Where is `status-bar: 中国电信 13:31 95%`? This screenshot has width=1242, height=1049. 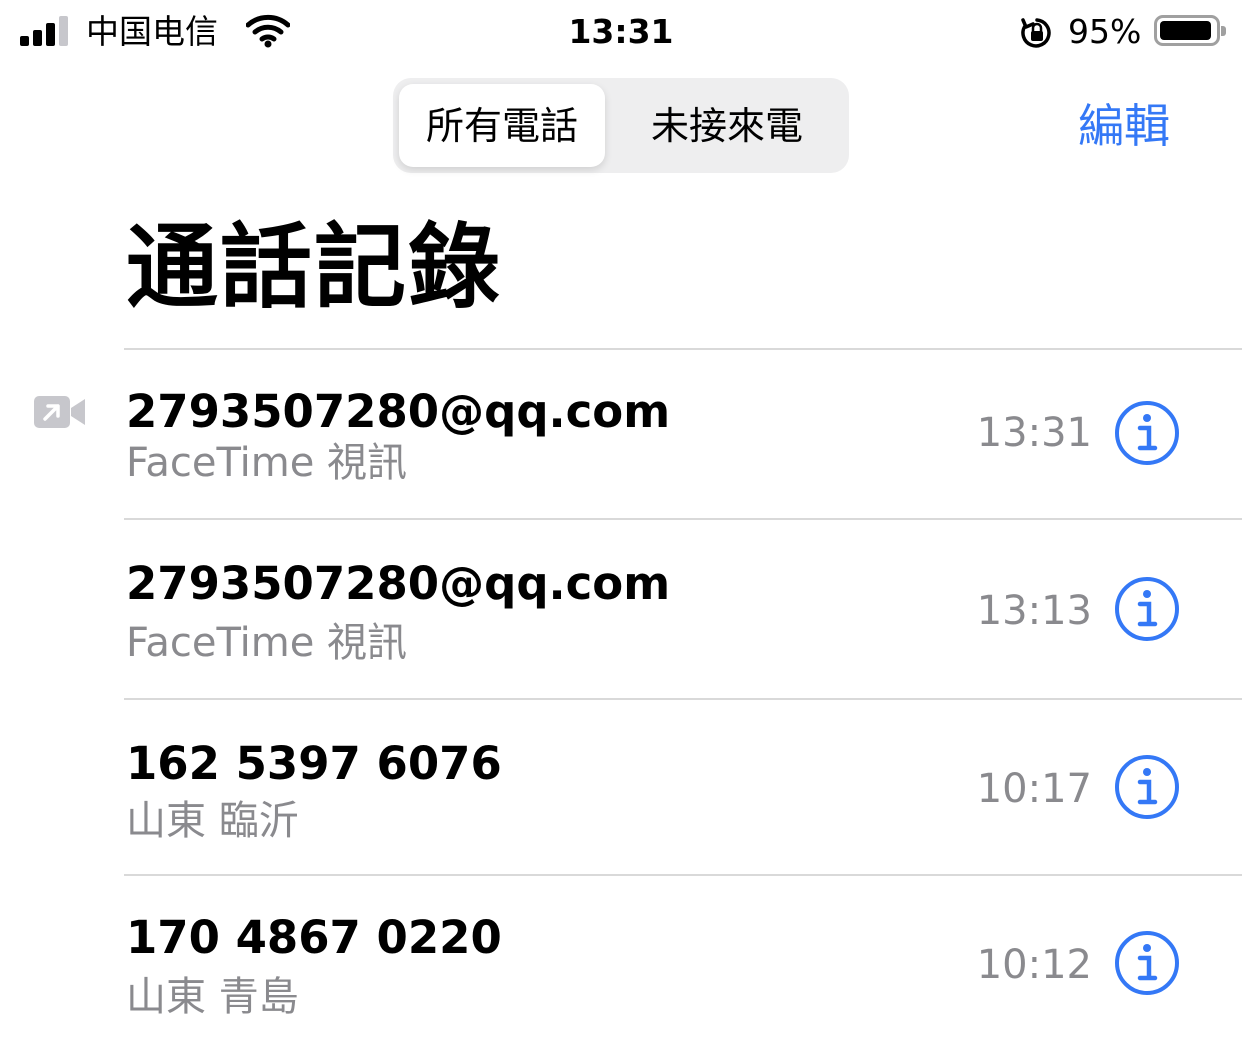 status-bar: 中国电信 13:31 95% is located at coordinates (621, 32).